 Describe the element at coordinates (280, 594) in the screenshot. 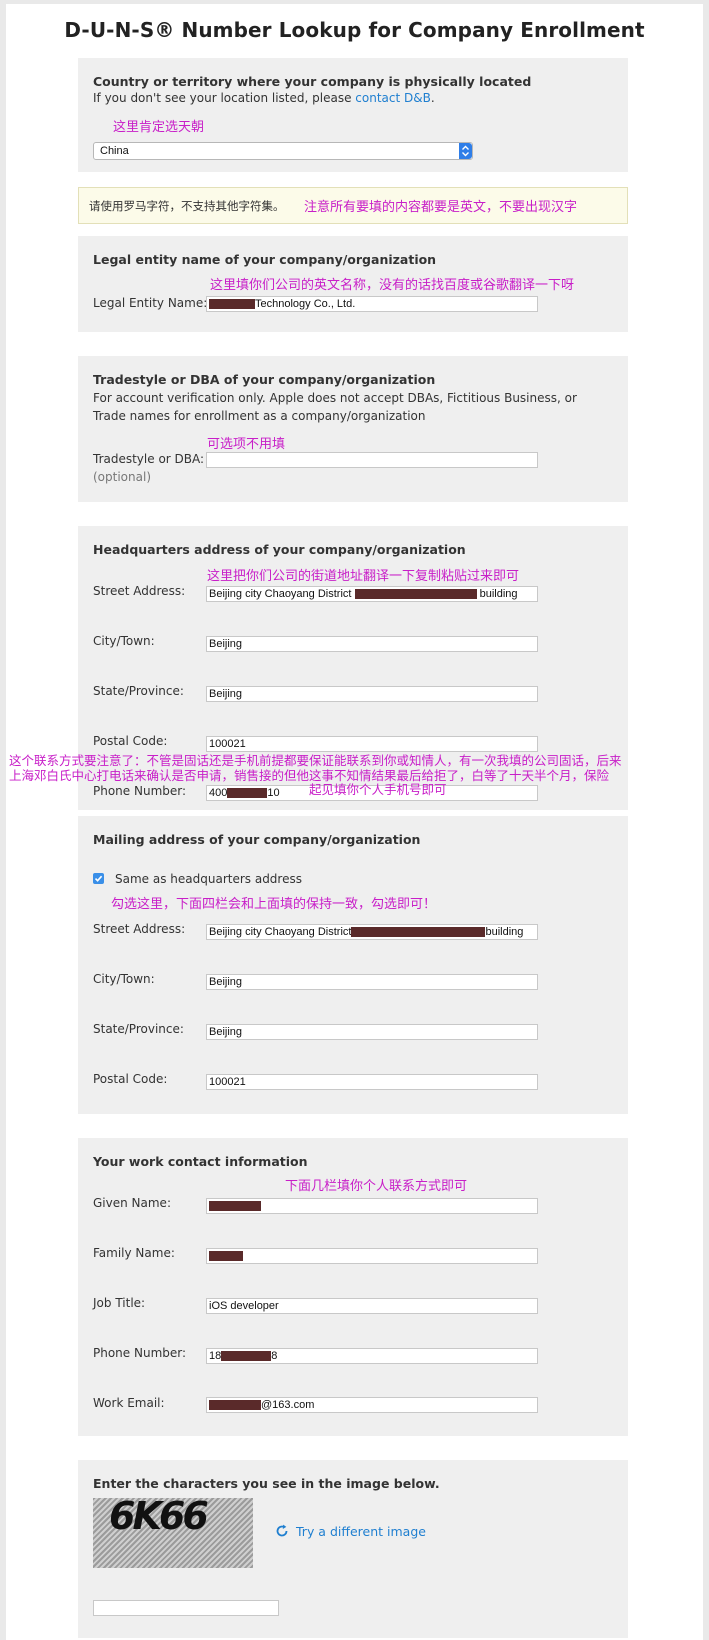

I see `hq-street-value: Beijing city Chaoyang District` at that location.